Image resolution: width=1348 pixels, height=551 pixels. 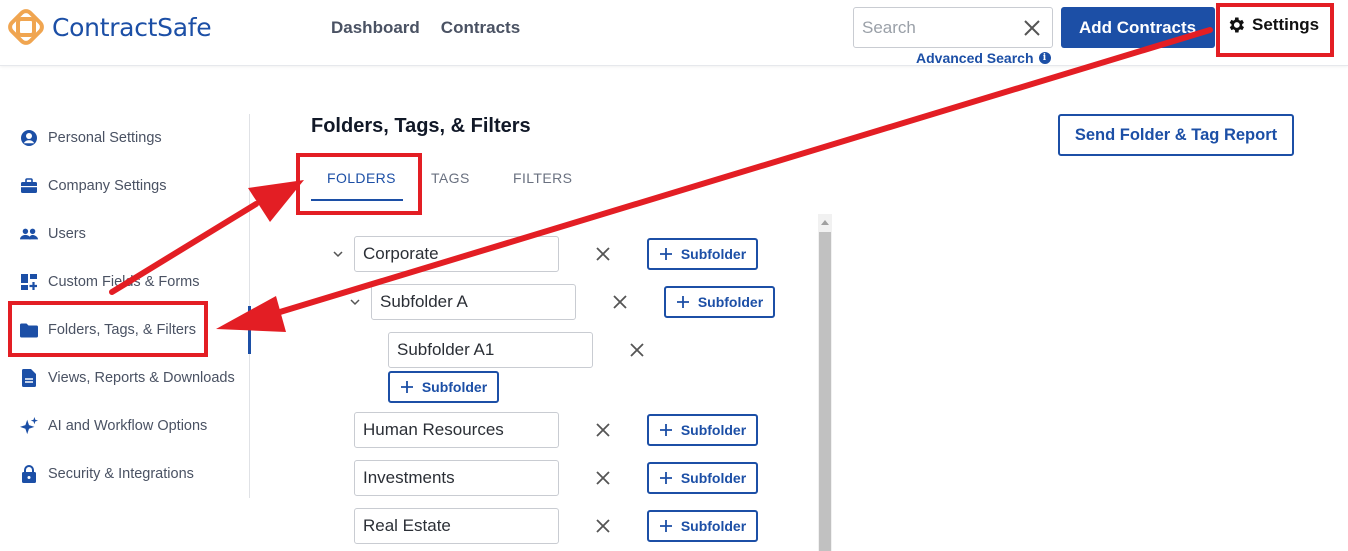 I want to click on advanced-search-link: Advanced Search i, so click(x=983, y=58).